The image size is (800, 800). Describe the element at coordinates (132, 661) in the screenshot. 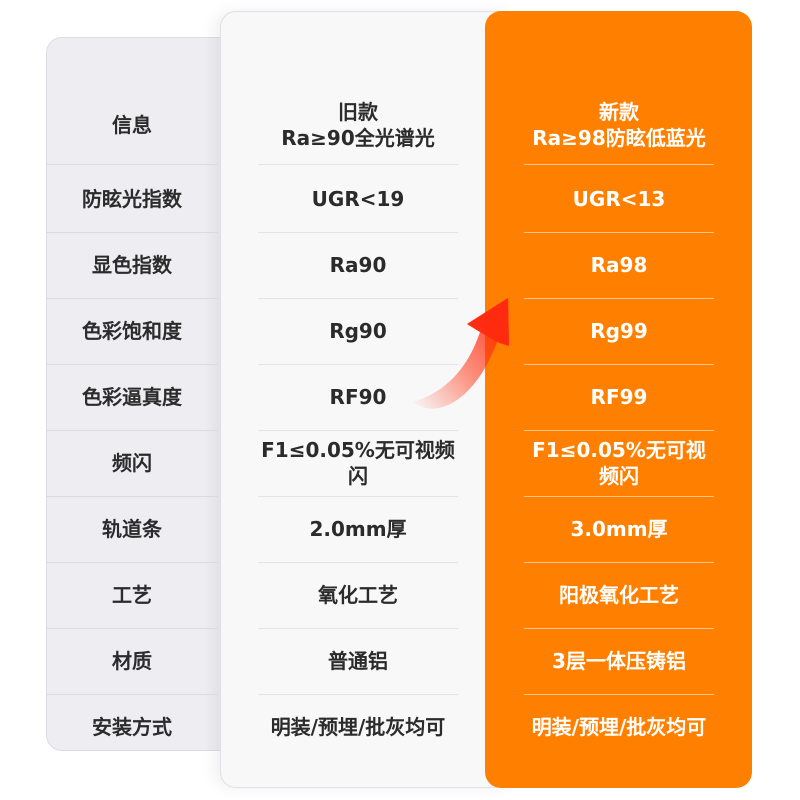

I see `label-material: 材质` at that location.